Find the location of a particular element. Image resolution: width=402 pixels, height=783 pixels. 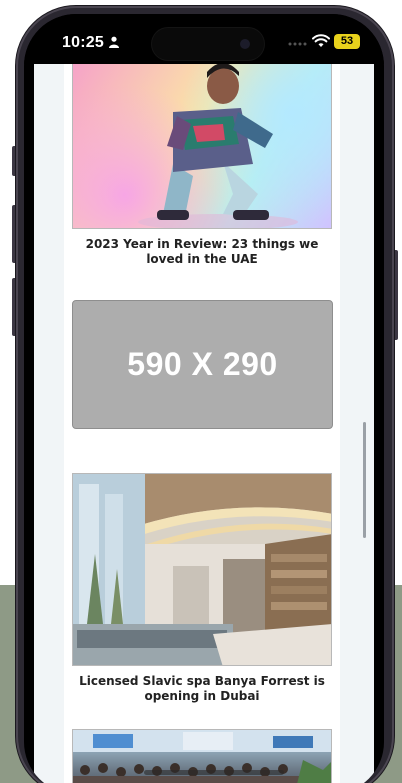

status-time: 10:25 is located at coordinates (83, 42).